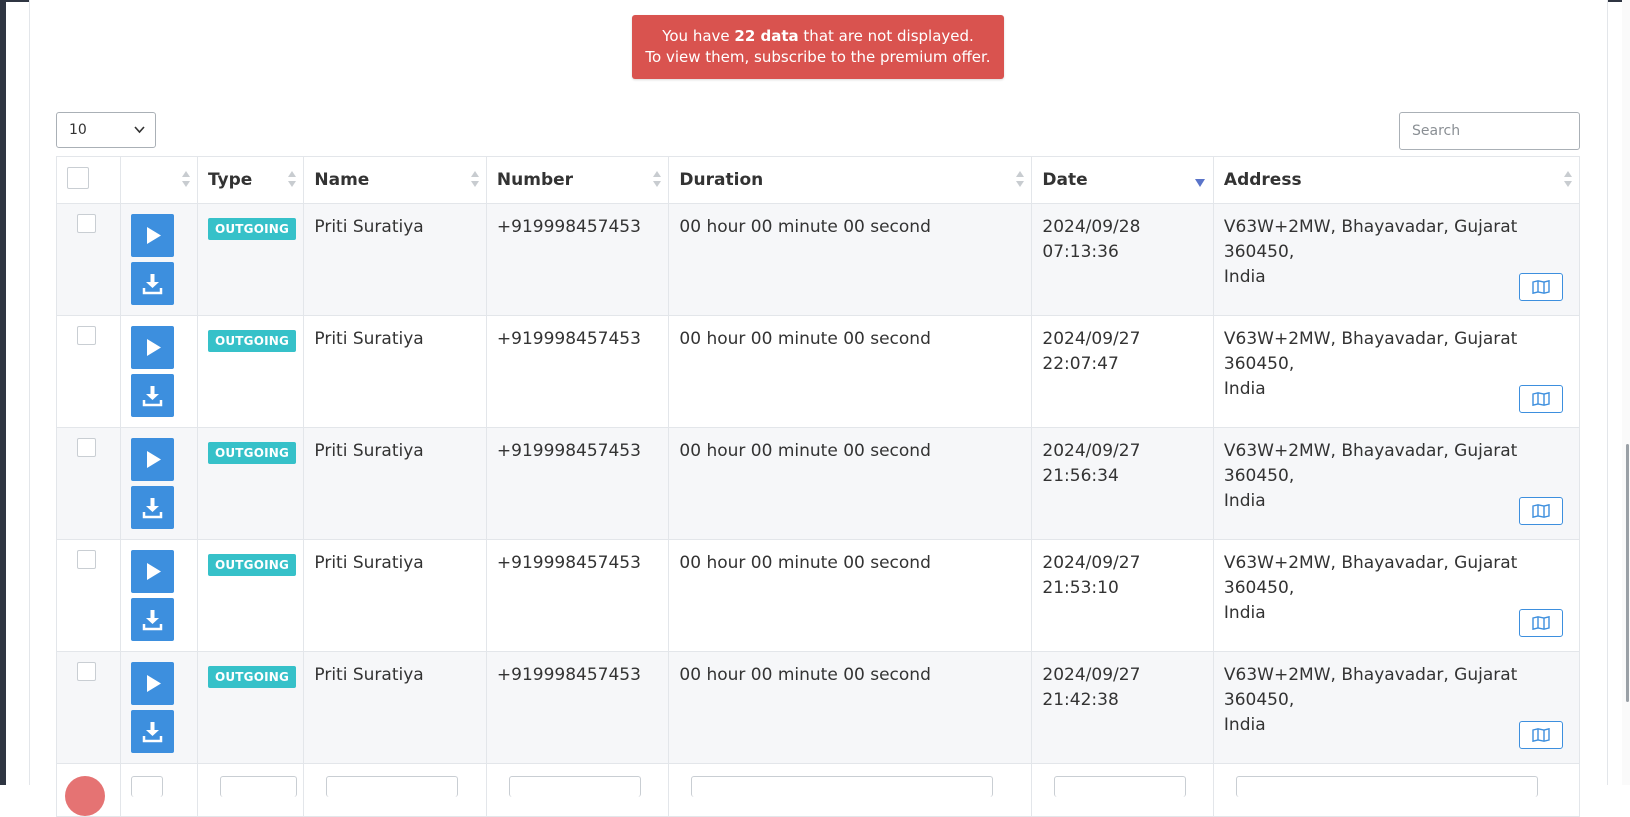 The height and width of the screenshot is (817, 1630). I want to click on call-time: 07:13:36, so click(1080, 252).